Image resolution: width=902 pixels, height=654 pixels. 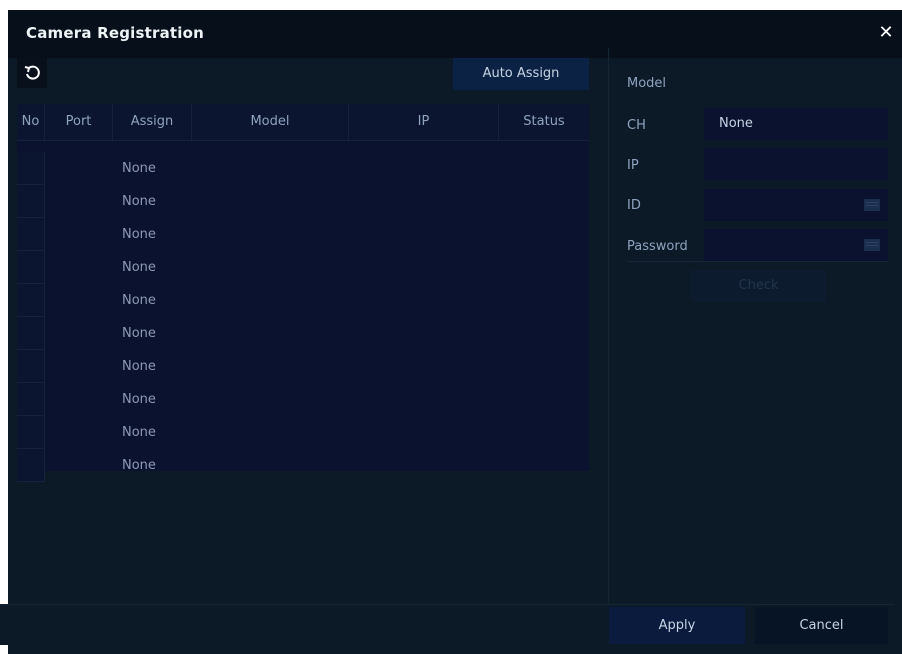 I want to click on column-header-model: Model, so click(x=270, y=122).